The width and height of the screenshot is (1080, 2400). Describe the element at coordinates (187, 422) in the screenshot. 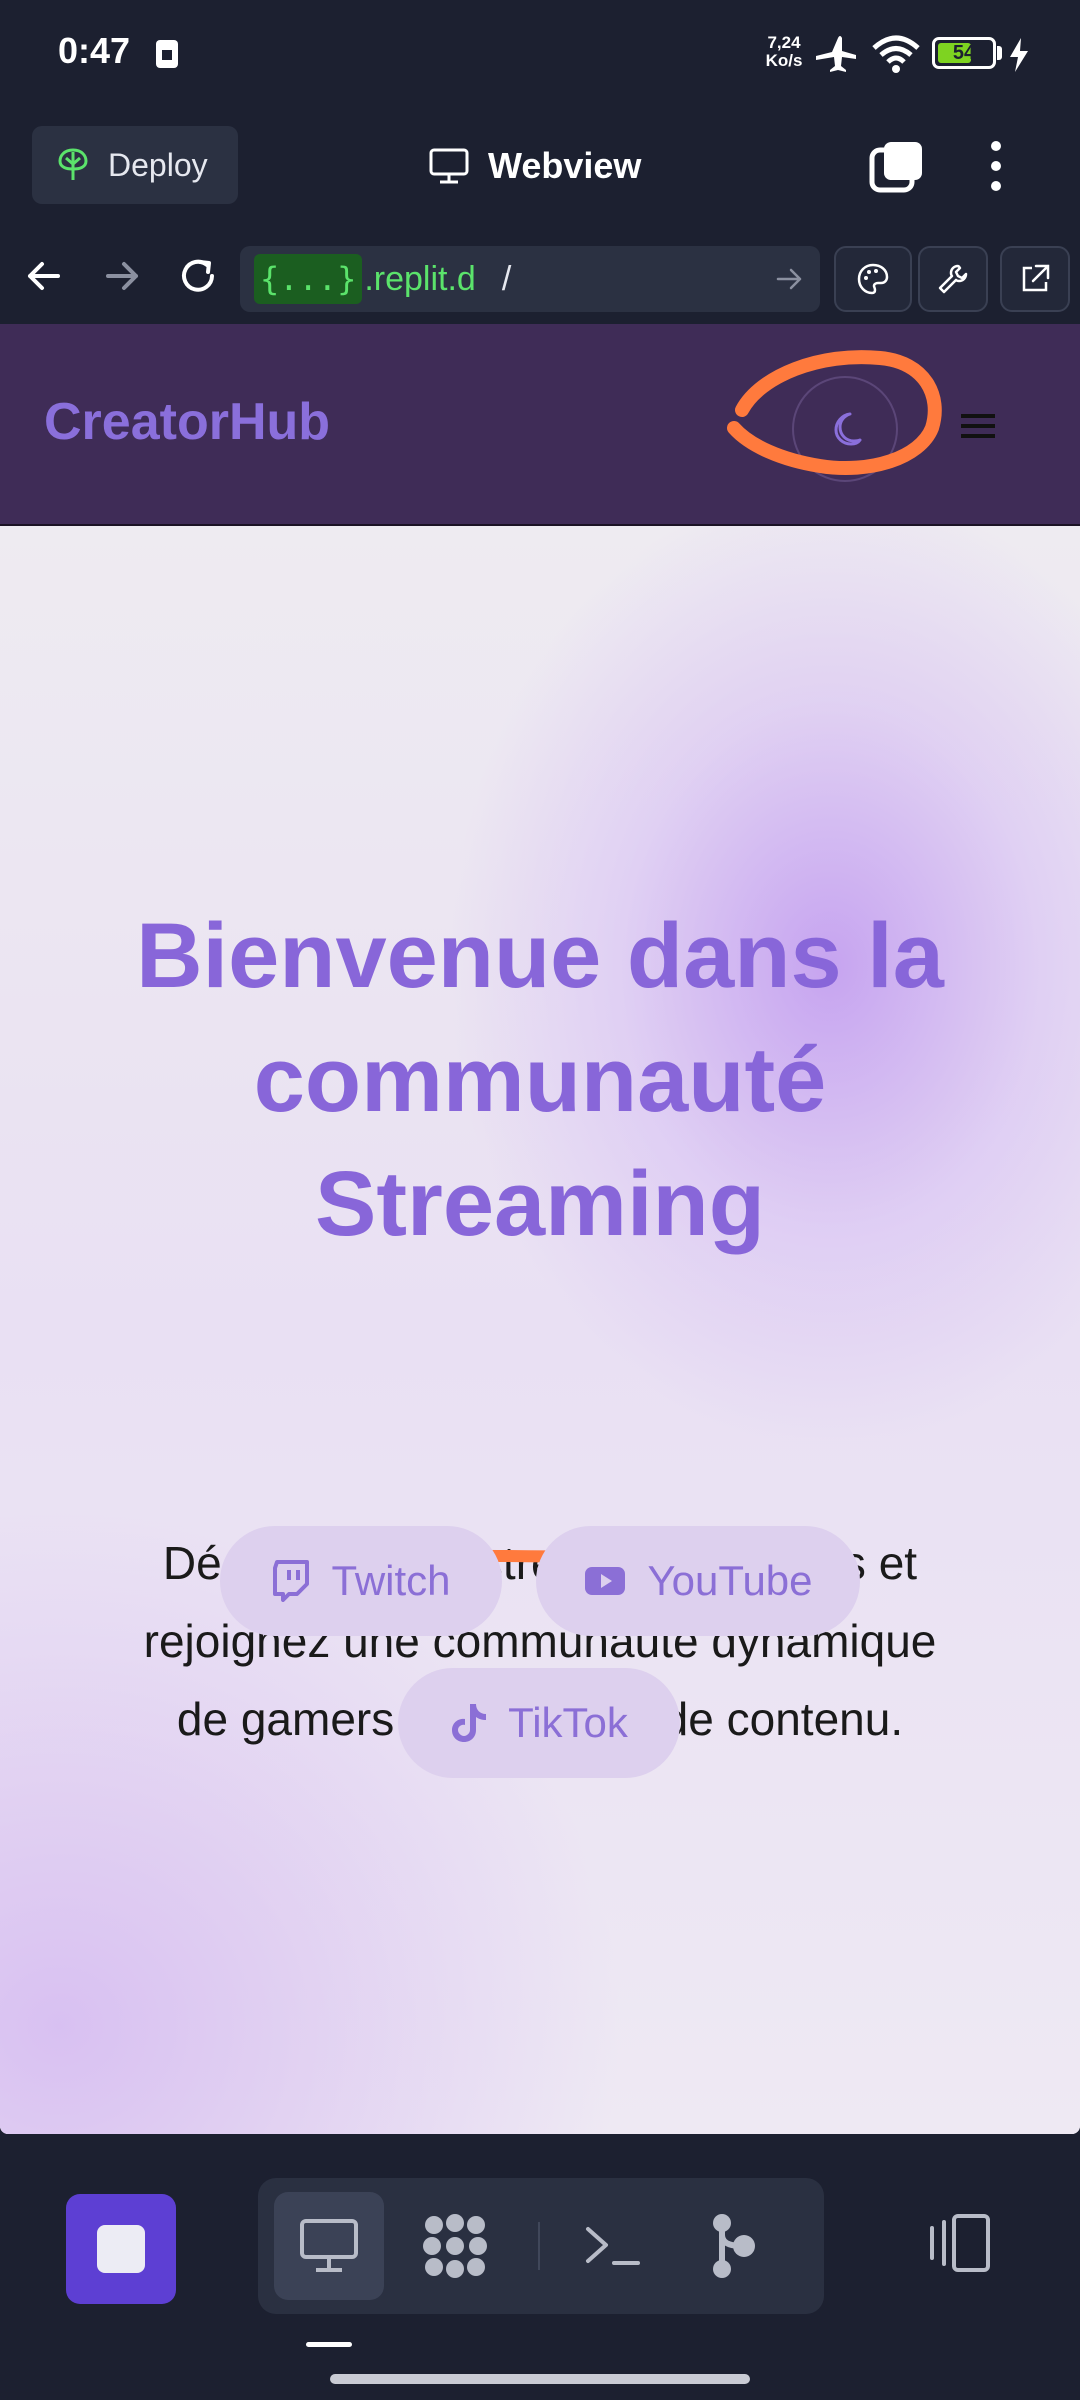

I see `site-logo: CreatorHub` at that location.